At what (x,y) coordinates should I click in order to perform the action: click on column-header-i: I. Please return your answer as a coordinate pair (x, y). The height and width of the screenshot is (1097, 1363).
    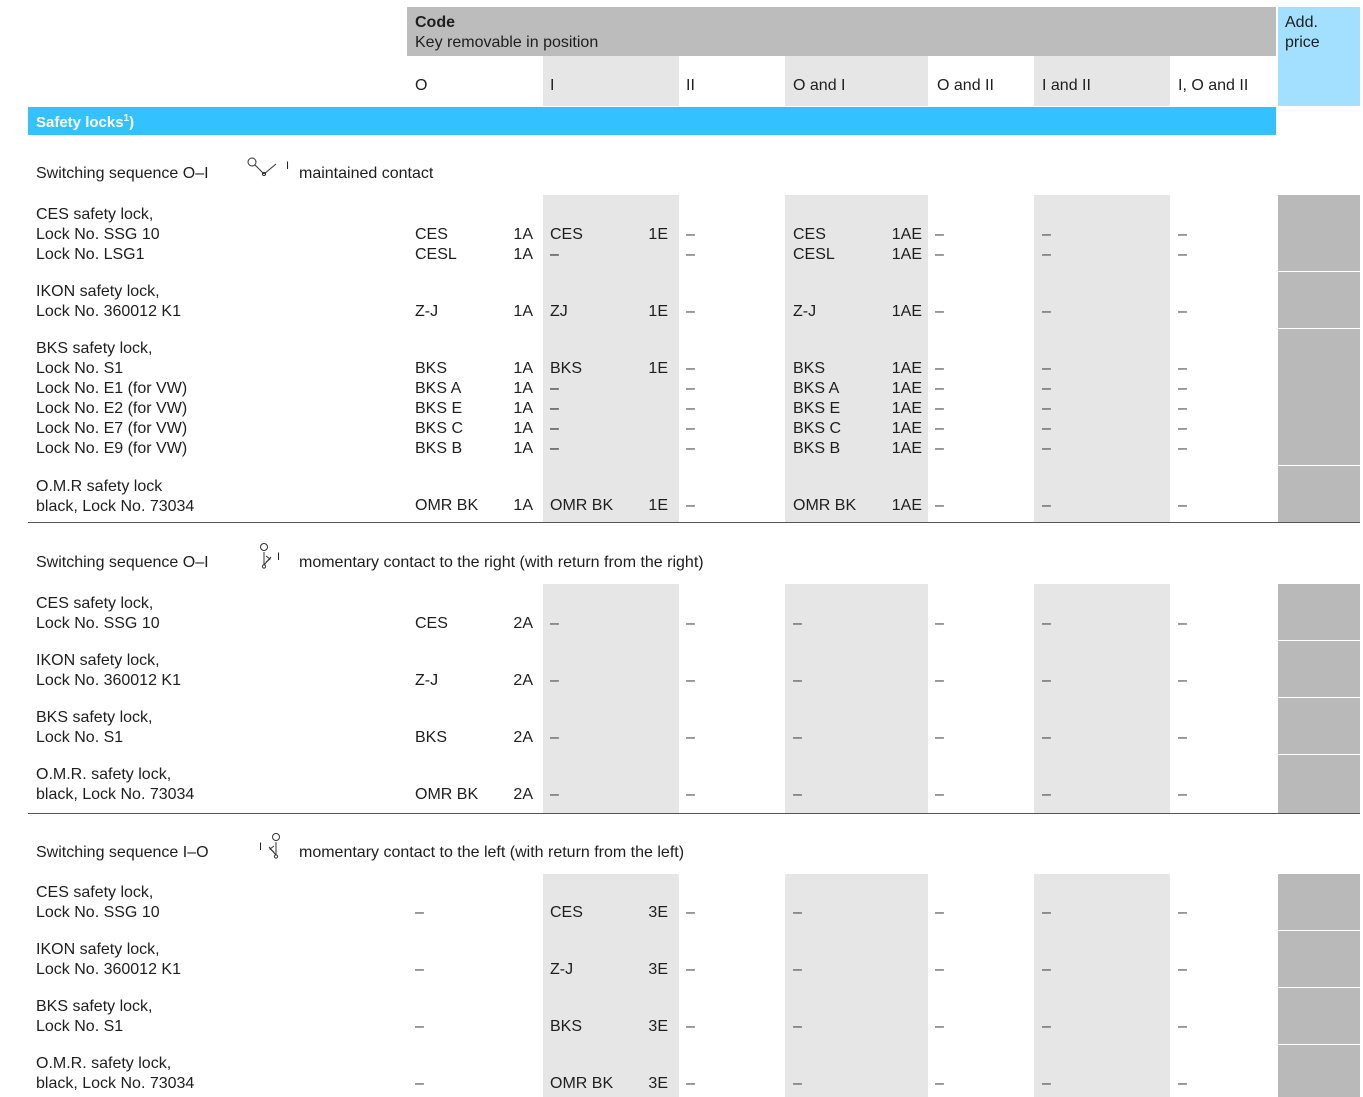
    Looking at the image, I should click on (552, 85).